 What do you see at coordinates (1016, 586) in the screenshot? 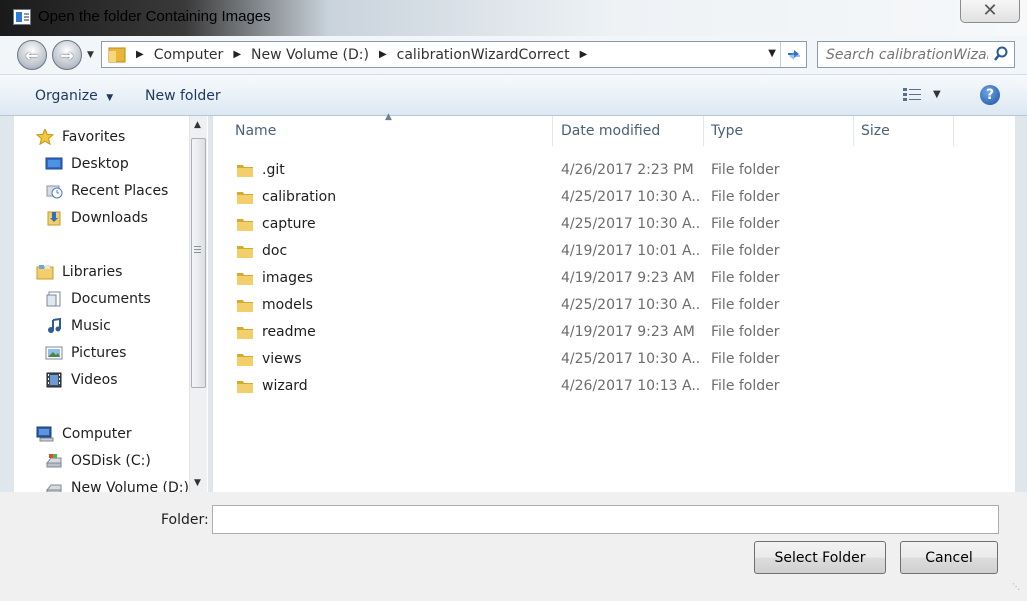
I see `resize-grip-icon: ⋱` at bounding box center [1016, 586].